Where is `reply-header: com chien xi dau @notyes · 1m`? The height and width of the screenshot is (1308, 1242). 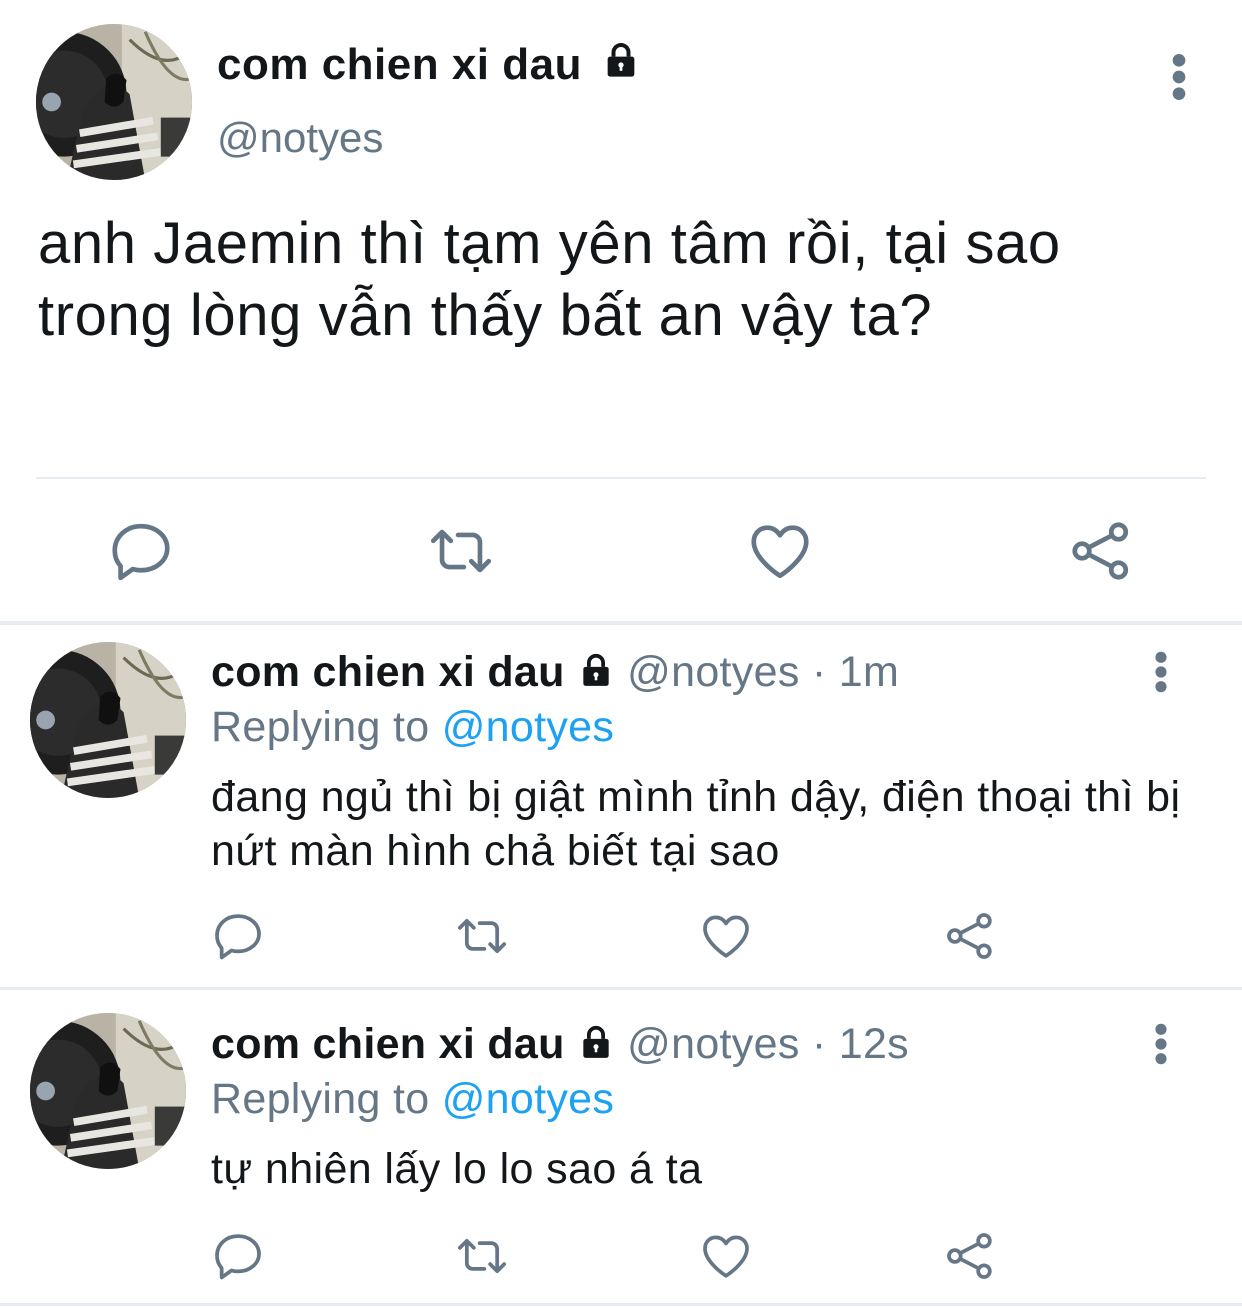 reply-header: com chien xi dau @notyes · 1m is located at coordinates (555, 672).